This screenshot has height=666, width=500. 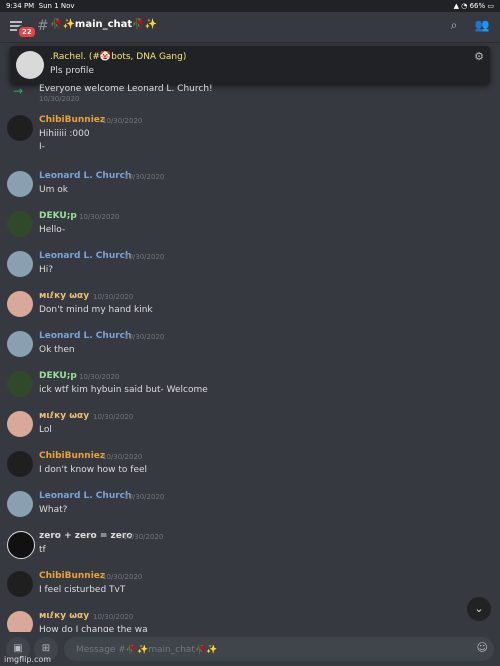 I want to click on message-text: Don't mind my hand kink, so click(x=96, y=310).